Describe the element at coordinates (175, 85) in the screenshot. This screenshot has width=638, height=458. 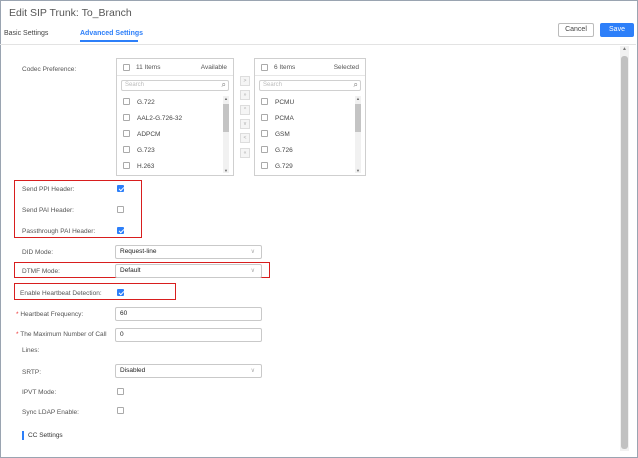
I see `available-search-input: Search ⌕` at that location.